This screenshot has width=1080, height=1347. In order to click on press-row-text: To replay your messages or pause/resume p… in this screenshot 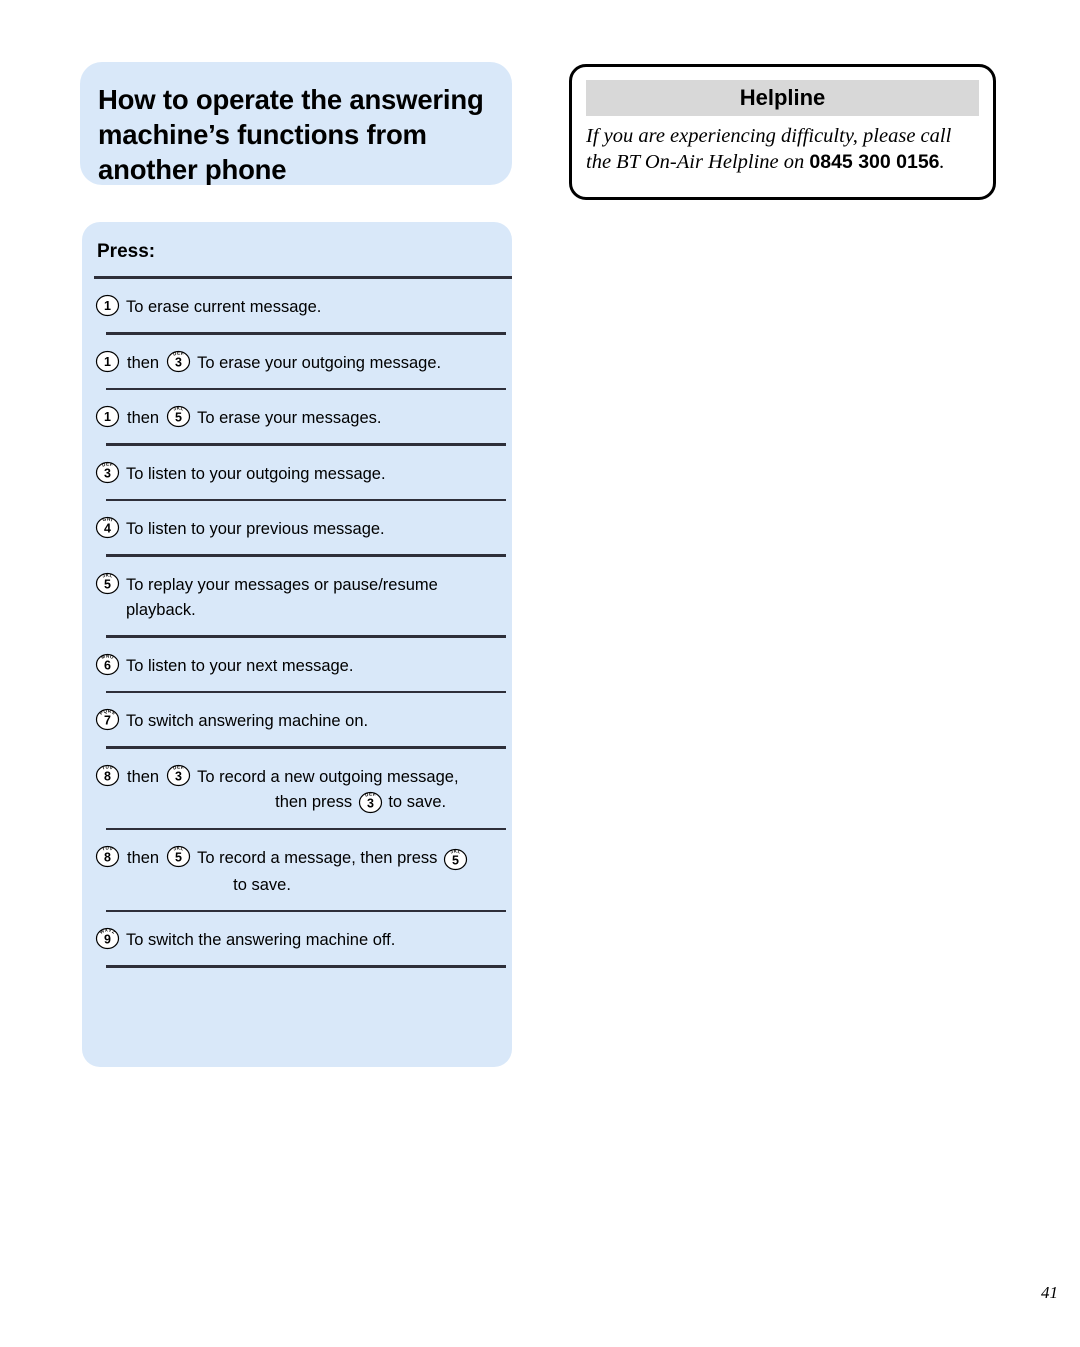, I will do `click(279, 596)`.